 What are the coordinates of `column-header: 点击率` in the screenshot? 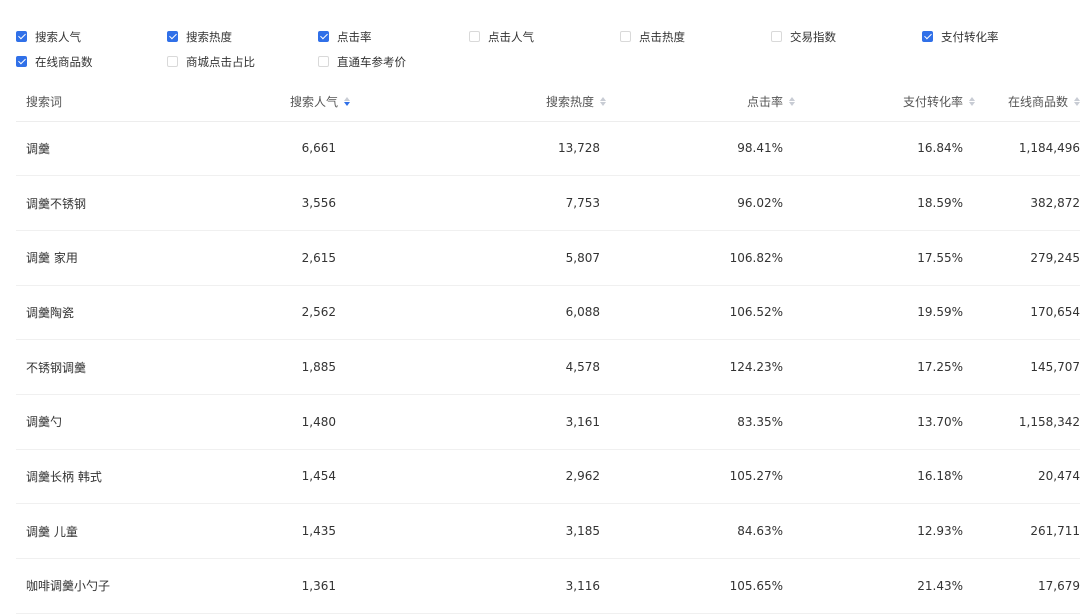 It's located at (700, 102).